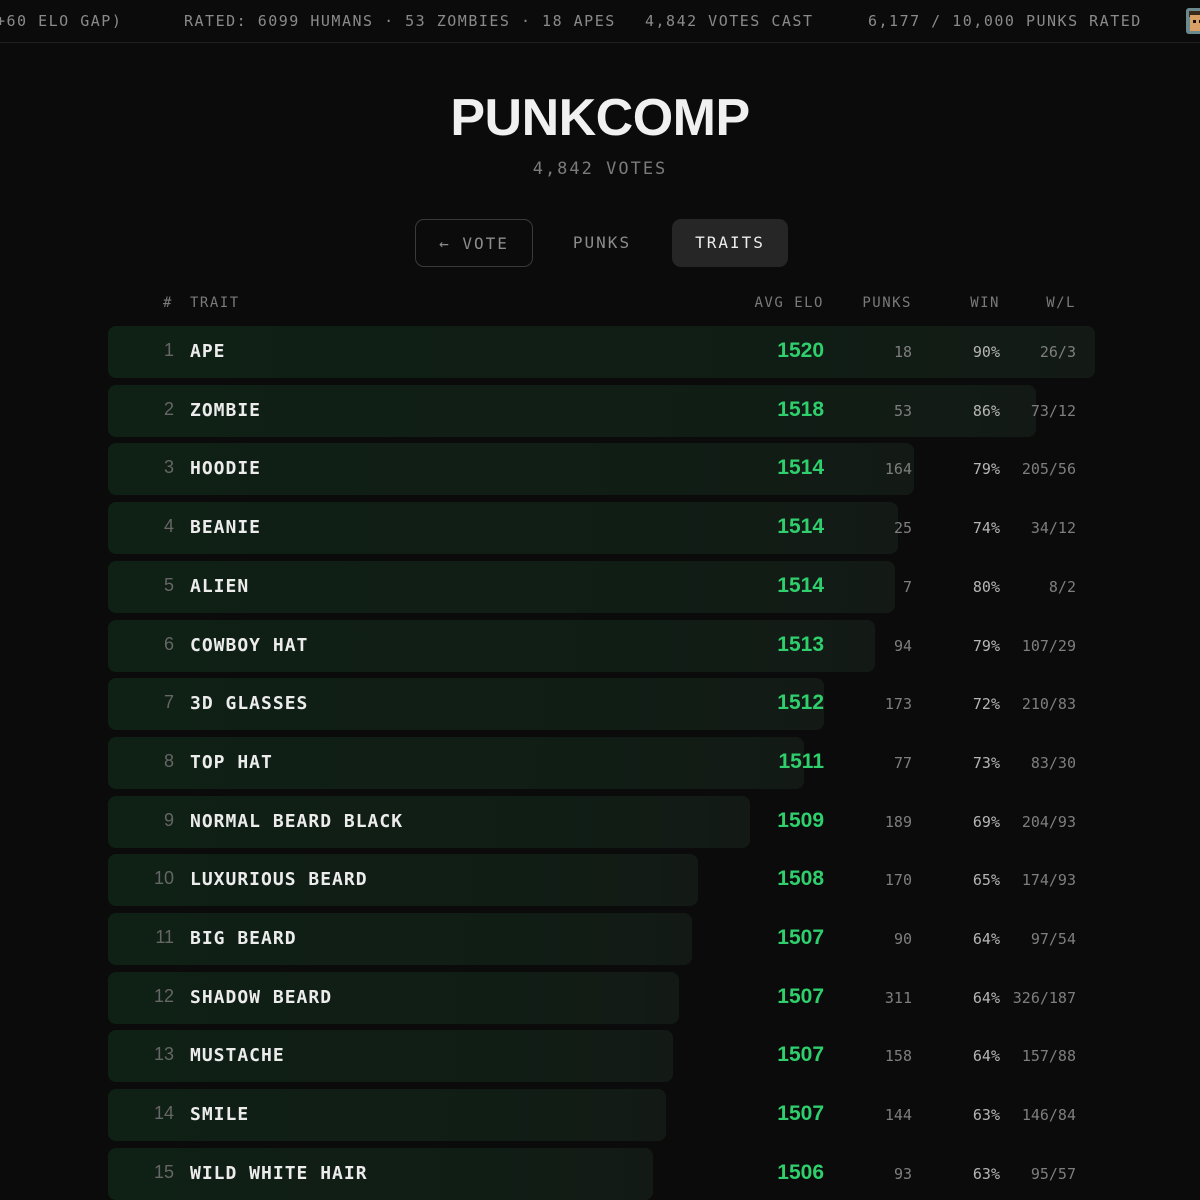 The image size is (1200, 1200). I want to click on row-rank: 4, so click(168, 526).